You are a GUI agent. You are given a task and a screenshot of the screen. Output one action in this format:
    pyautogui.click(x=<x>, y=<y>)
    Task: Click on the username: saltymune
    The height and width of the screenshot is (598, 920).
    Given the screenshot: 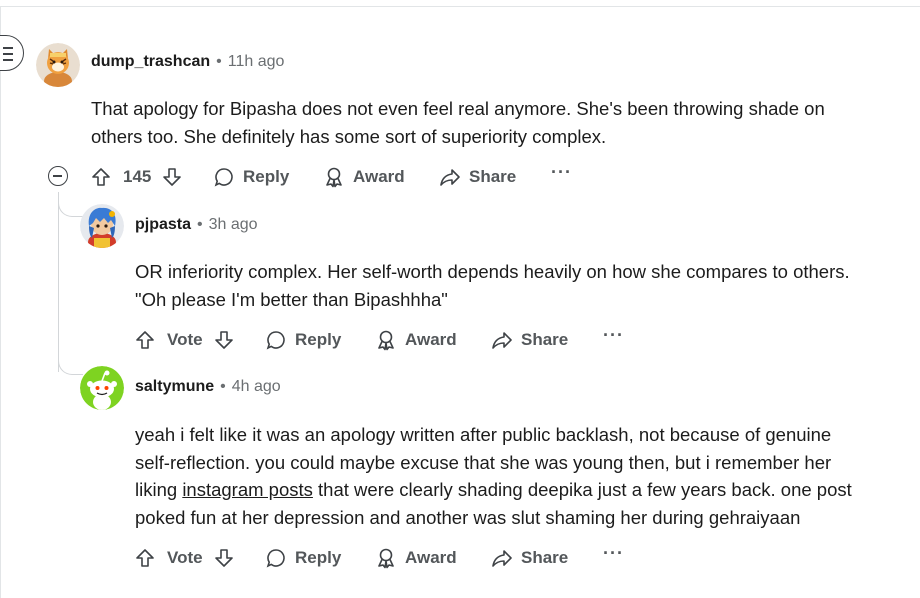 What is the action you would take?
    pyautogui.click(x=174, y=387)
    